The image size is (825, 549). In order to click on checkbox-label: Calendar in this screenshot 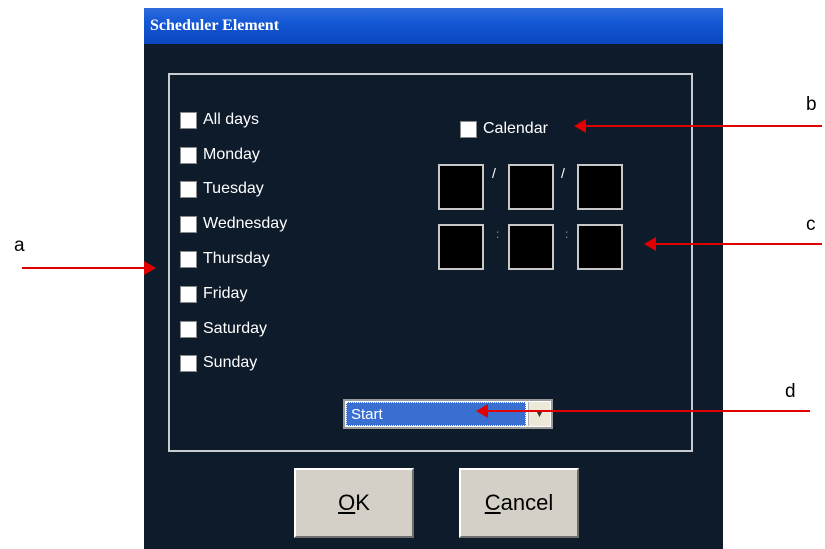, I will do `click(515, 128)`.